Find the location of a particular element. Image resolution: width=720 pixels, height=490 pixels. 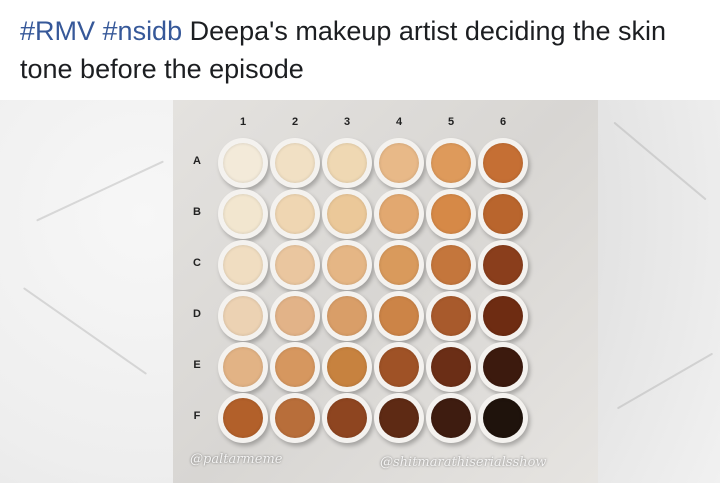

swatch-B4 is located at coordinates (399, 214).